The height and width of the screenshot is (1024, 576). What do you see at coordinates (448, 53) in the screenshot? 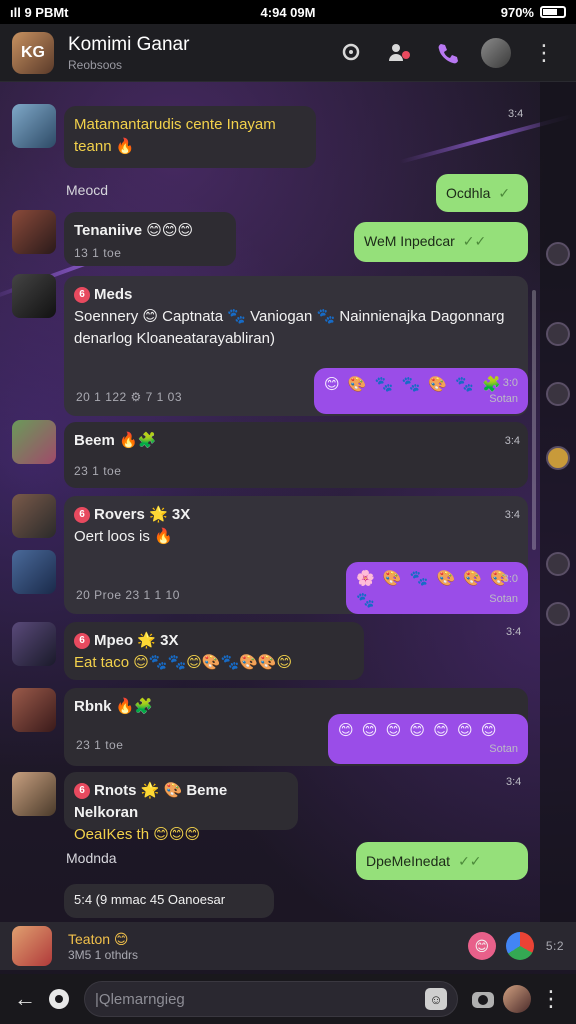
I see `phone-icon` at bounding box center [448, 53].